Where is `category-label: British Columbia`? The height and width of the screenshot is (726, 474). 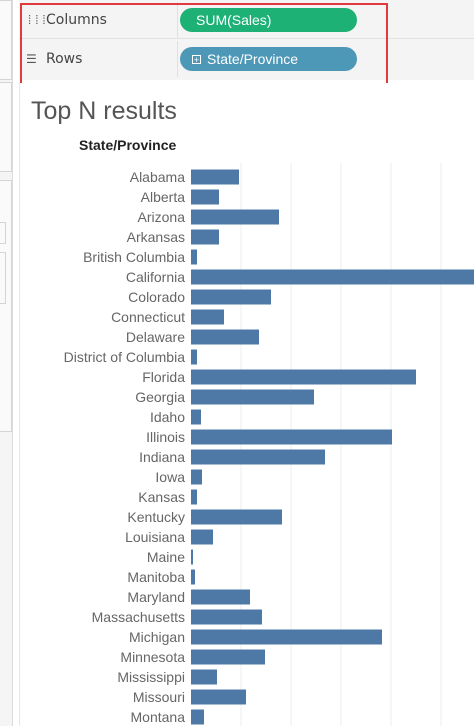
category-label: British Columbia is located at coordinates (134, 257).